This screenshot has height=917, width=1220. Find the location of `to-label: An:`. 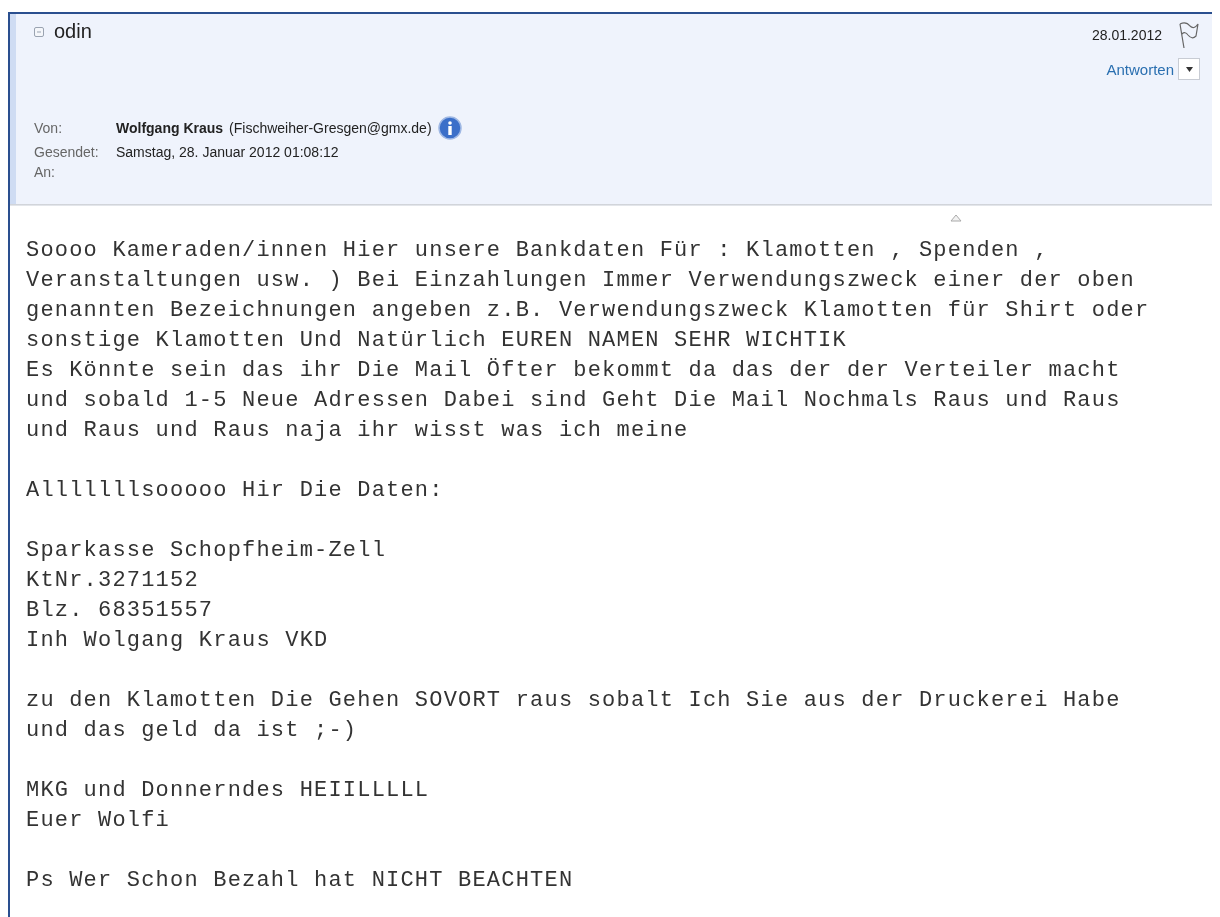

to-label: An: is located at coordinates (45, 172).